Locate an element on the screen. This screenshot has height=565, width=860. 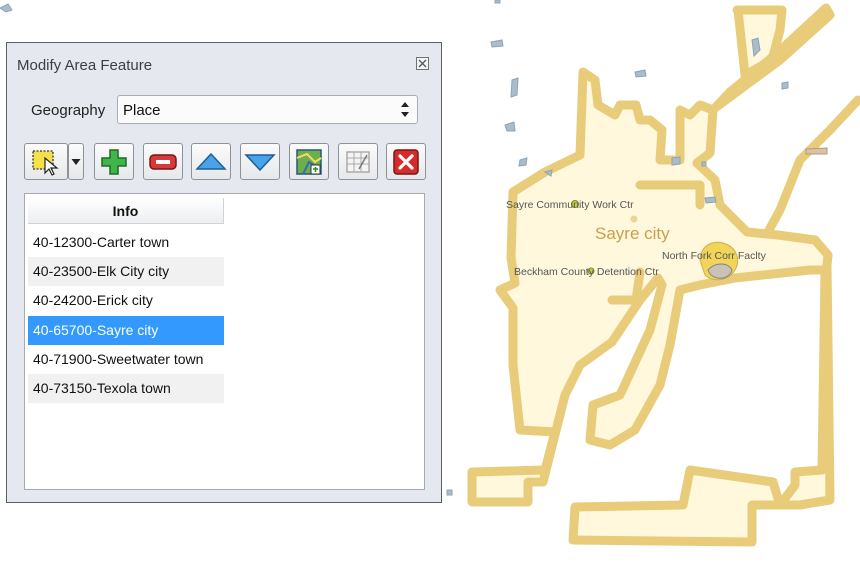
panel-title: Modify Area Feature is located at coordinates (85, 65).